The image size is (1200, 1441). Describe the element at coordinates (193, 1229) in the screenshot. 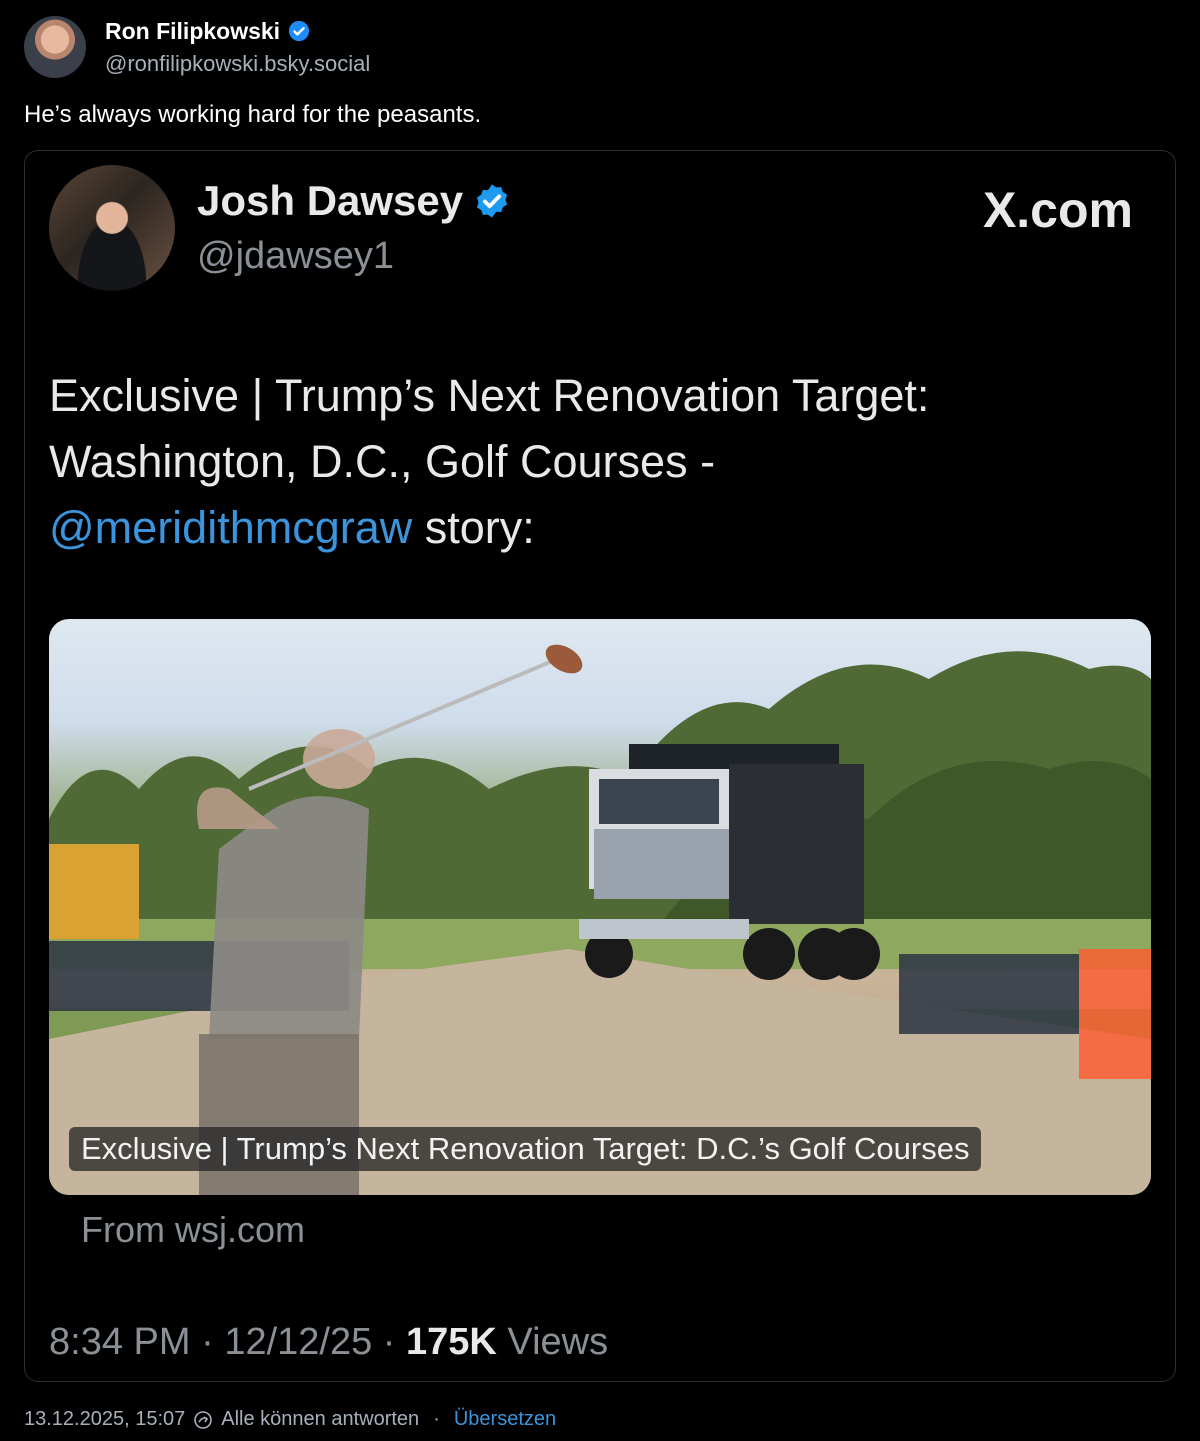

I see `link-source: From wsj.com` at that location.